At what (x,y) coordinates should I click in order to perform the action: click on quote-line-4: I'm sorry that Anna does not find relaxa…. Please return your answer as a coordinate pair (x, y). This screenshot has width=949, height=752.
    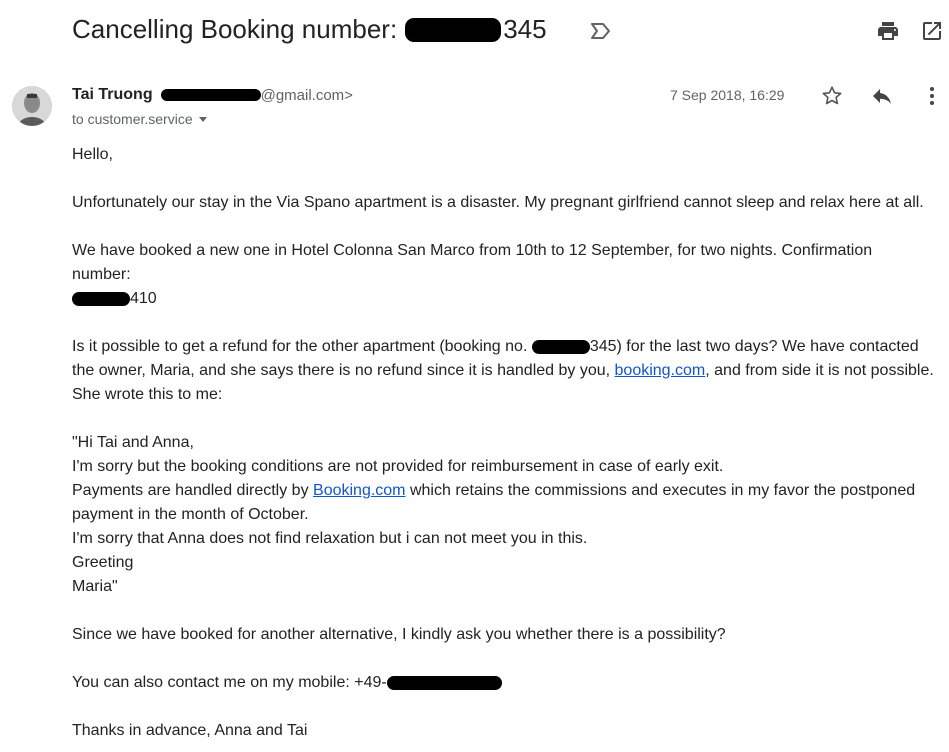
    Looking at the image, I should click on (330, 538).